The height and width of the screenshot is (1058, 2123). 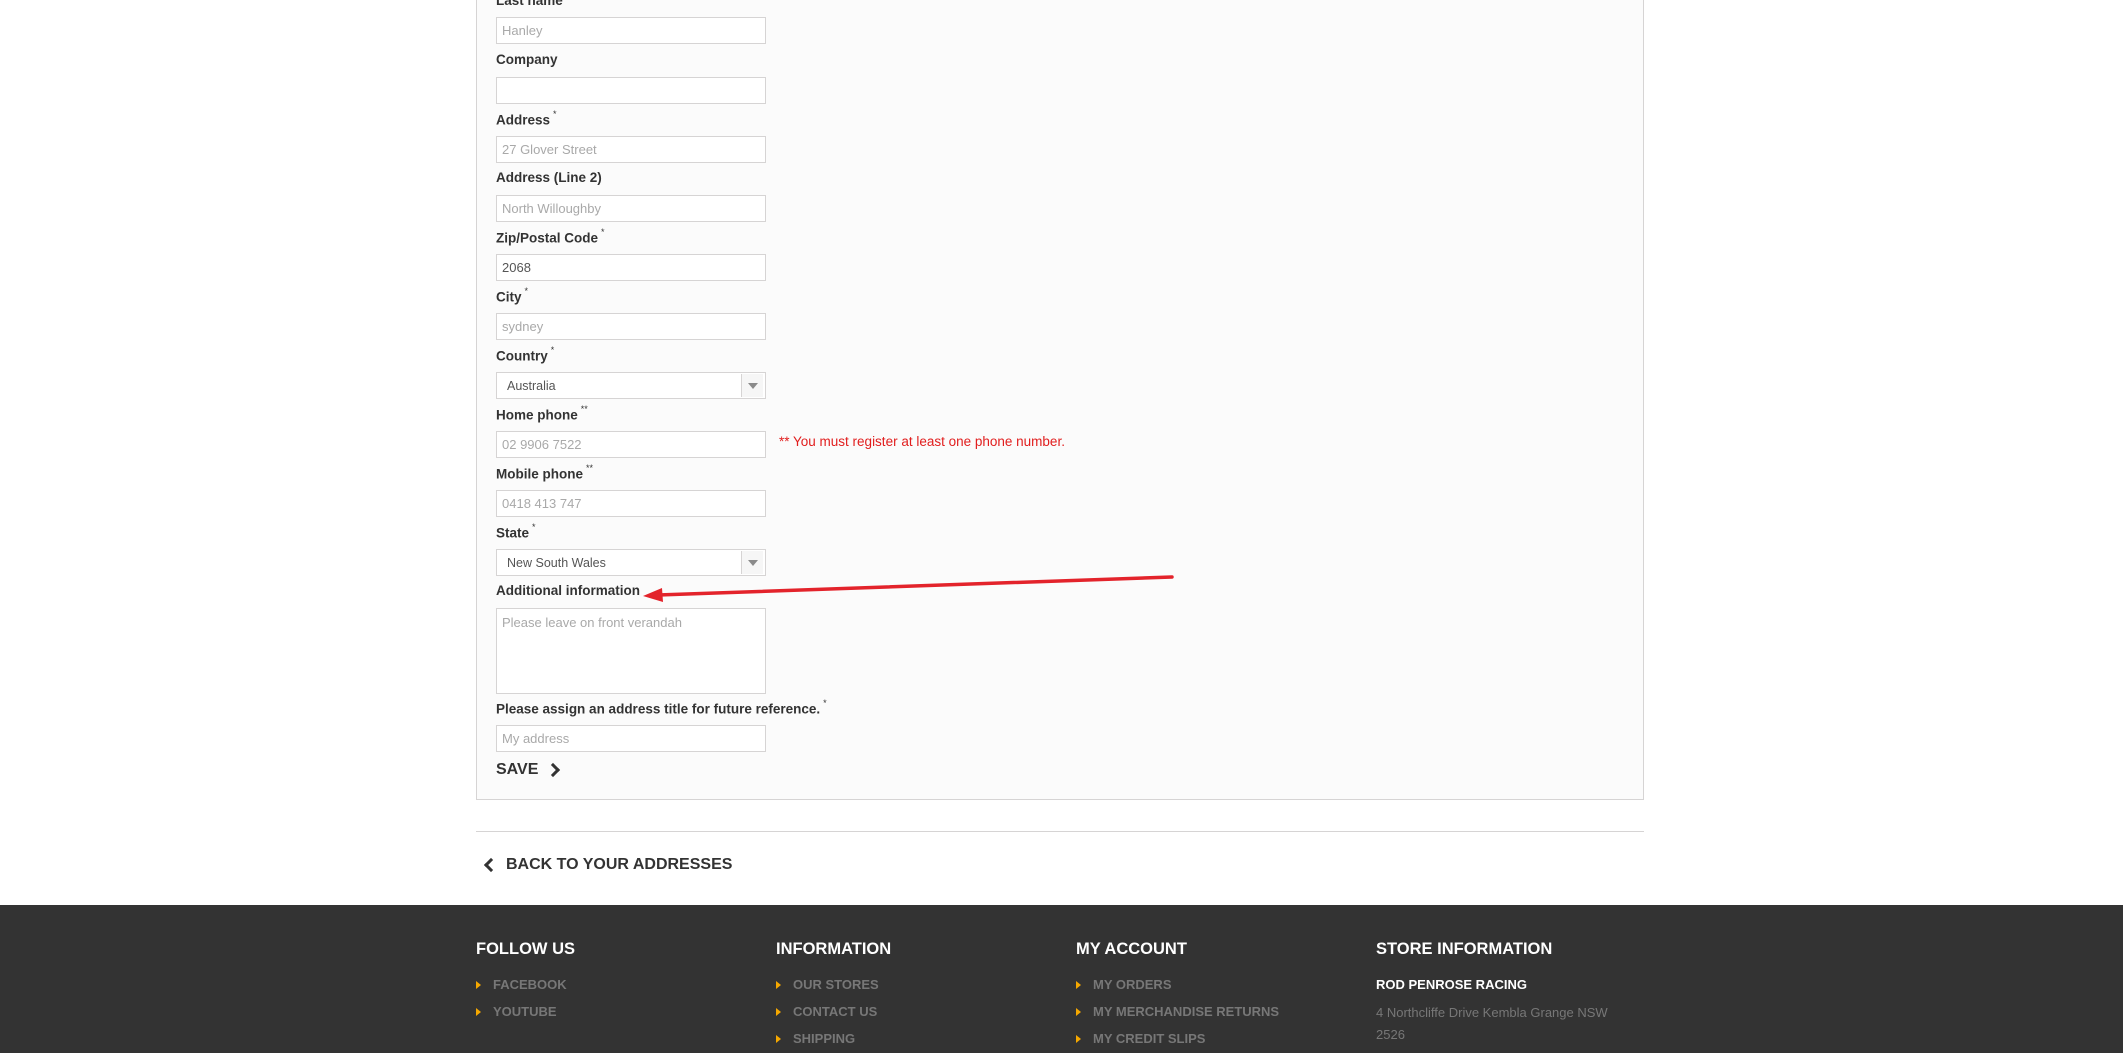 I want to click on footer-information-title: INFORMATION, so click(x=834, y=949).